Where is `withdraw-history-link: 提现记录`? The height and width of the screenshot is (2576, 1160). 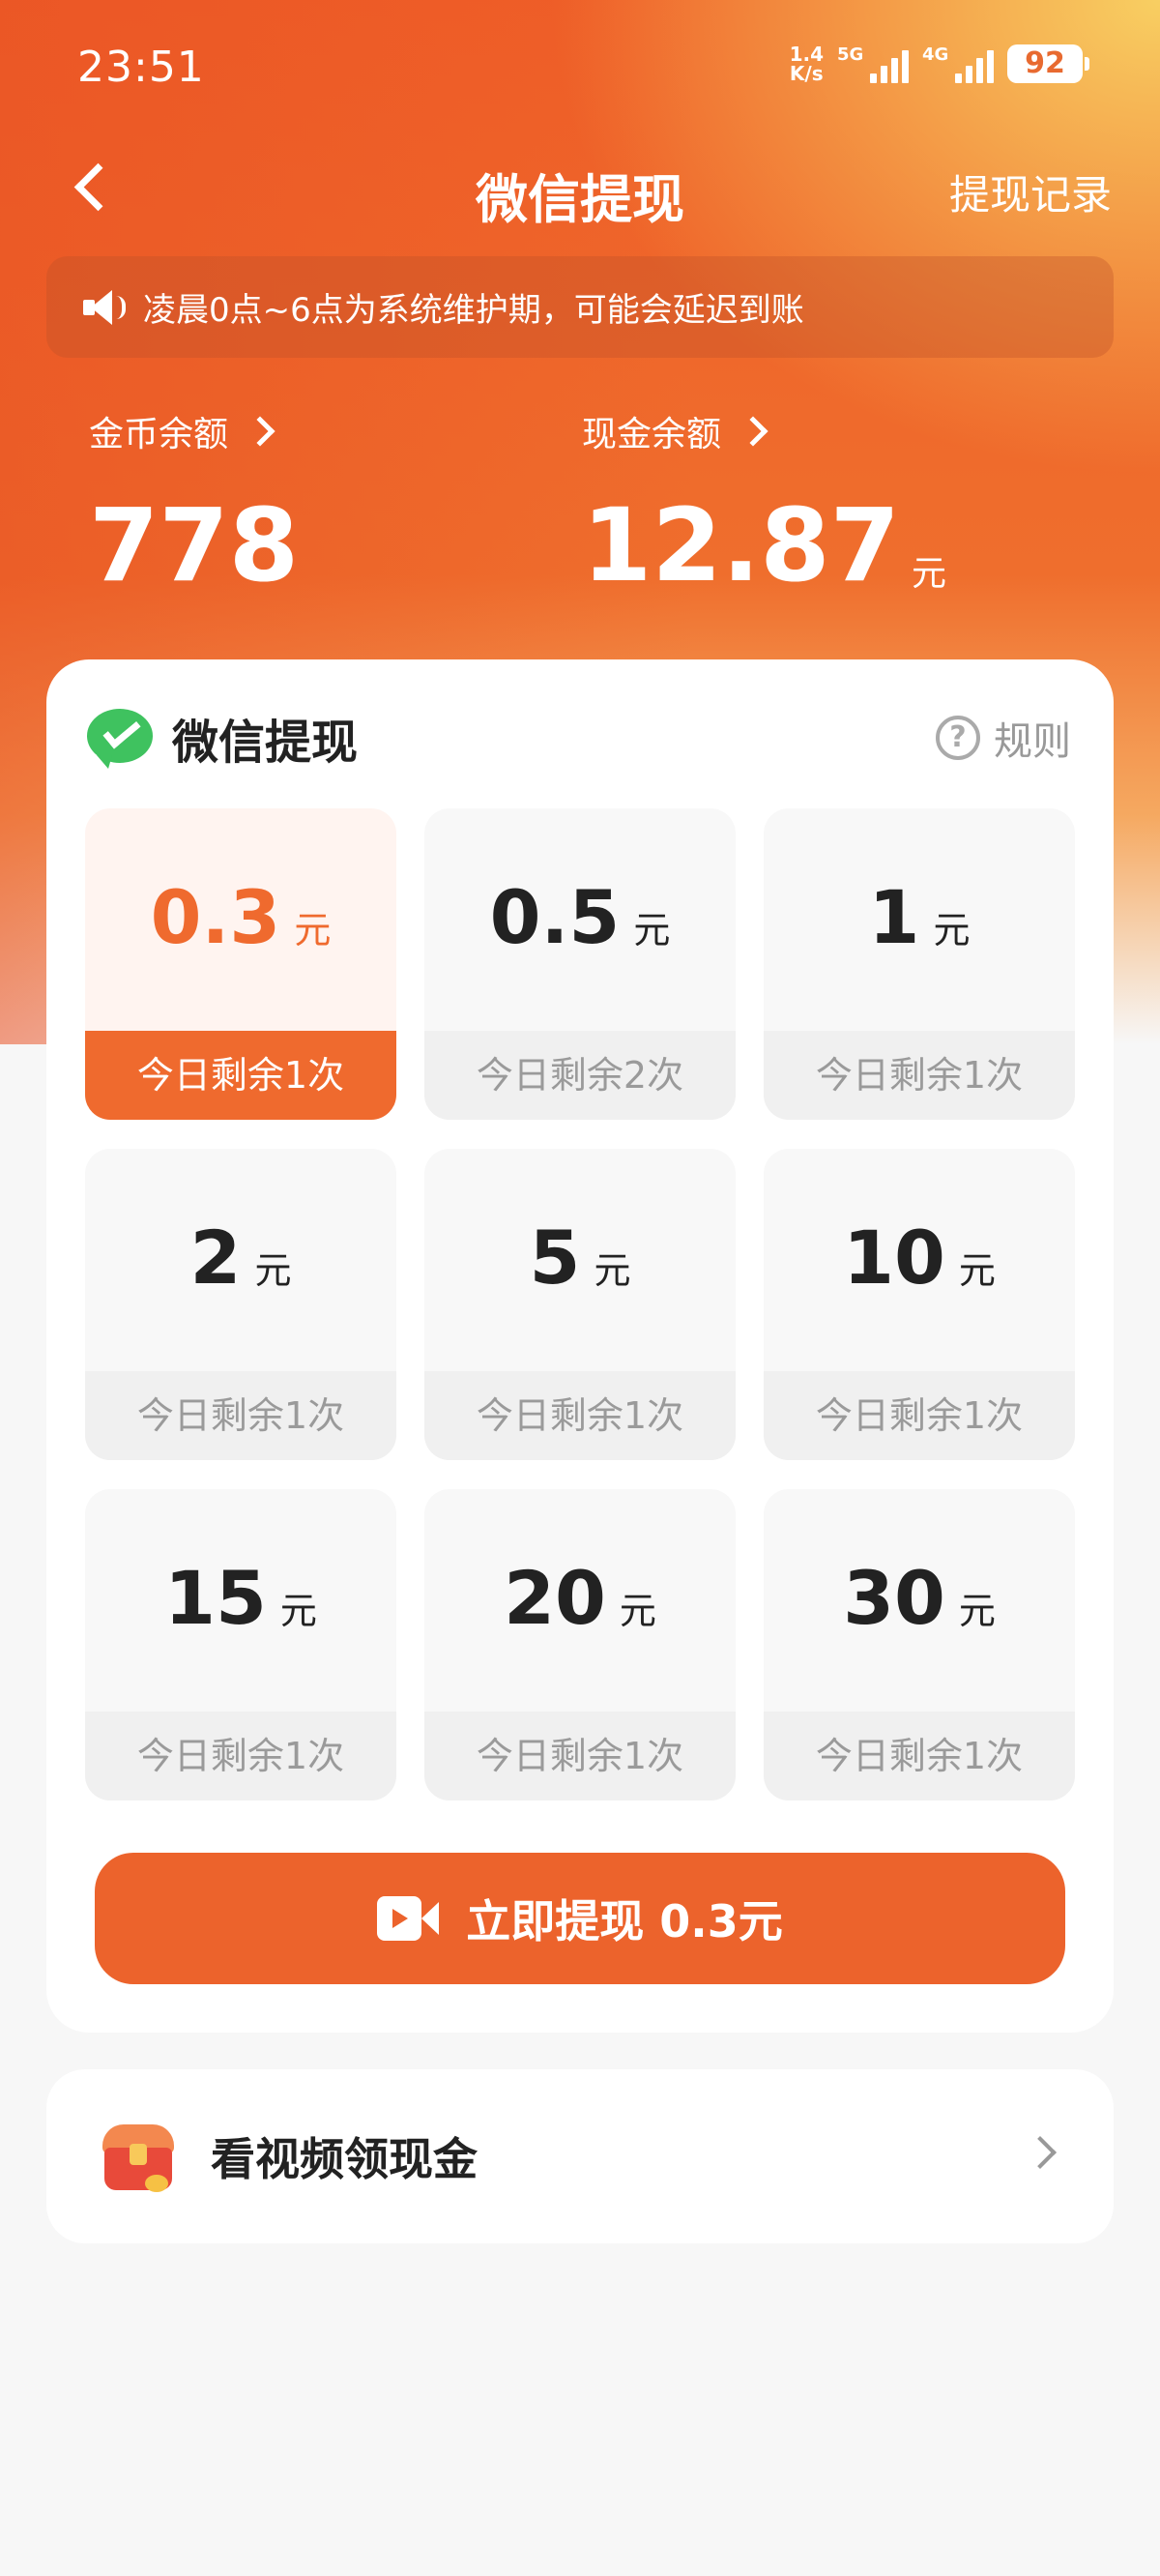
withdraw-history-link: 提现记录 is located at coordinates (1030, 191).